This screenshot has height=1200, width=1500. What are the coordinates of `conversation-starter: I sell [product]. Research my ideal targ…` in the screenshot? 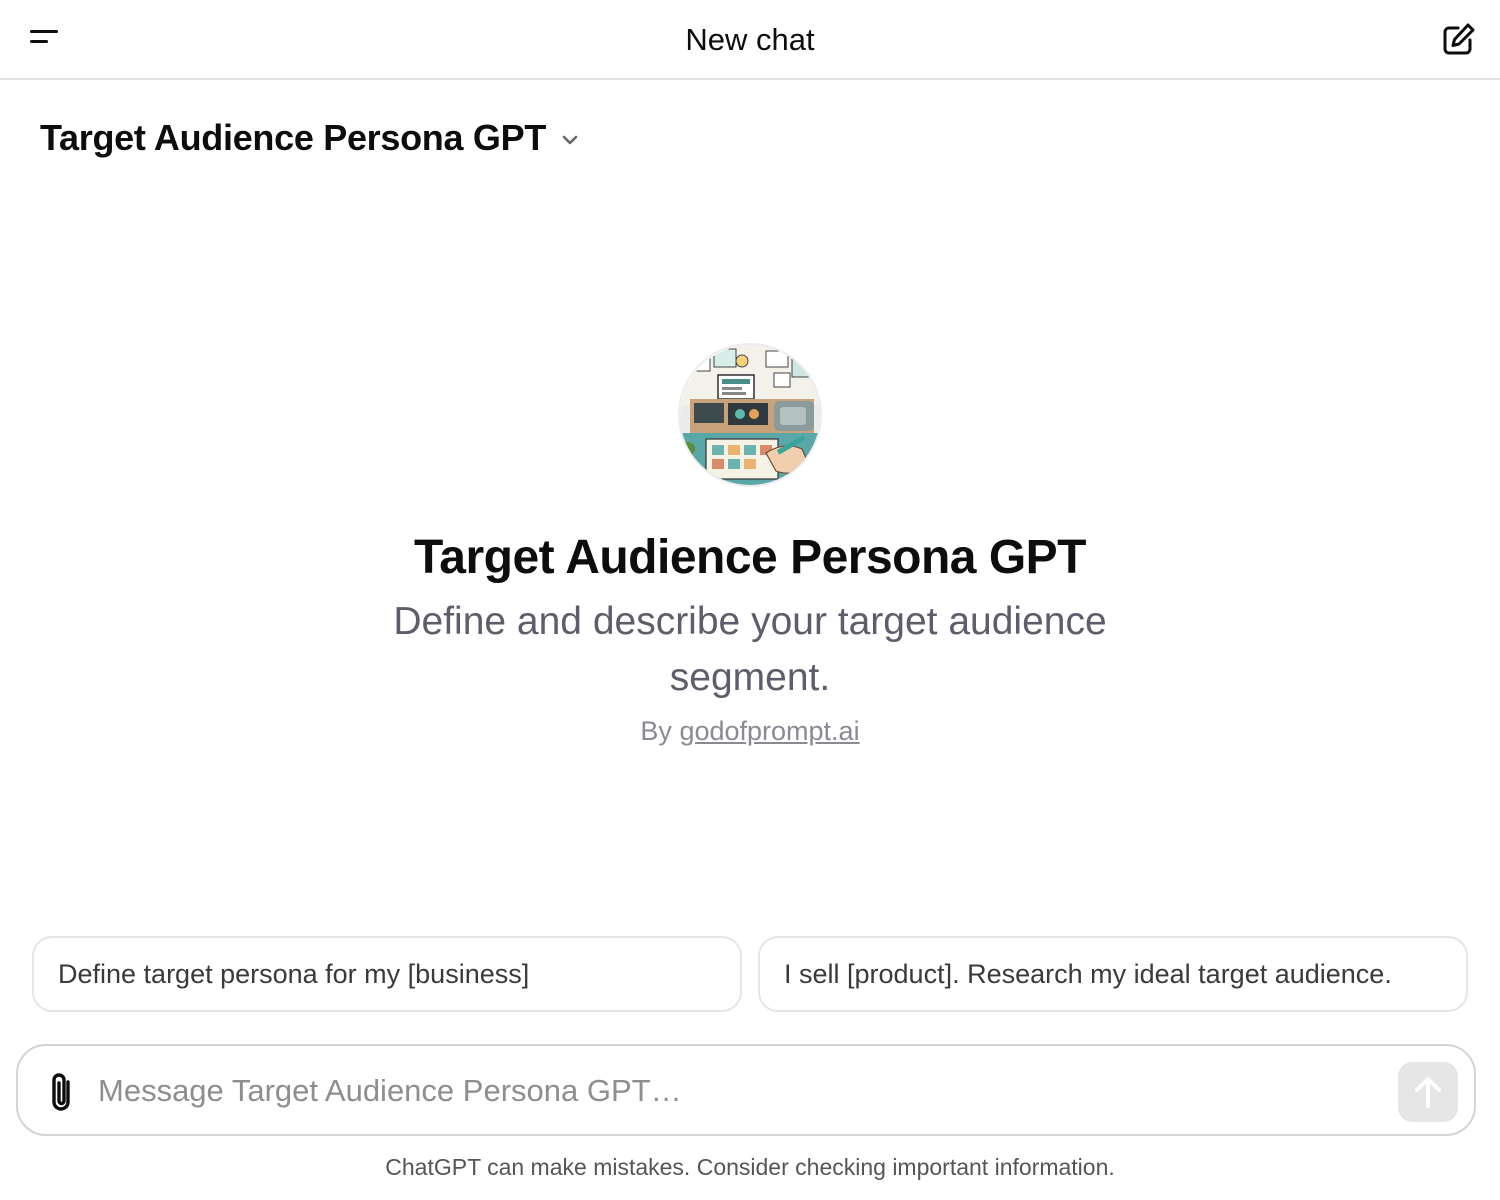 It's located at (1113, 974).